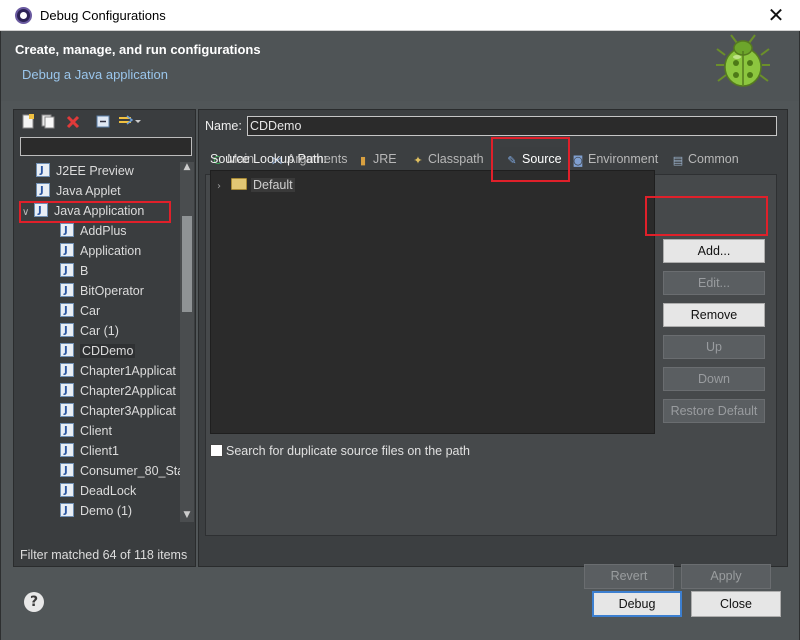 The height and width of the screenshot is (640, 800). What do you see at coordinates (736, 604) in the screenshot?
I see `close-button: Close` at bounding box center [736, 604].